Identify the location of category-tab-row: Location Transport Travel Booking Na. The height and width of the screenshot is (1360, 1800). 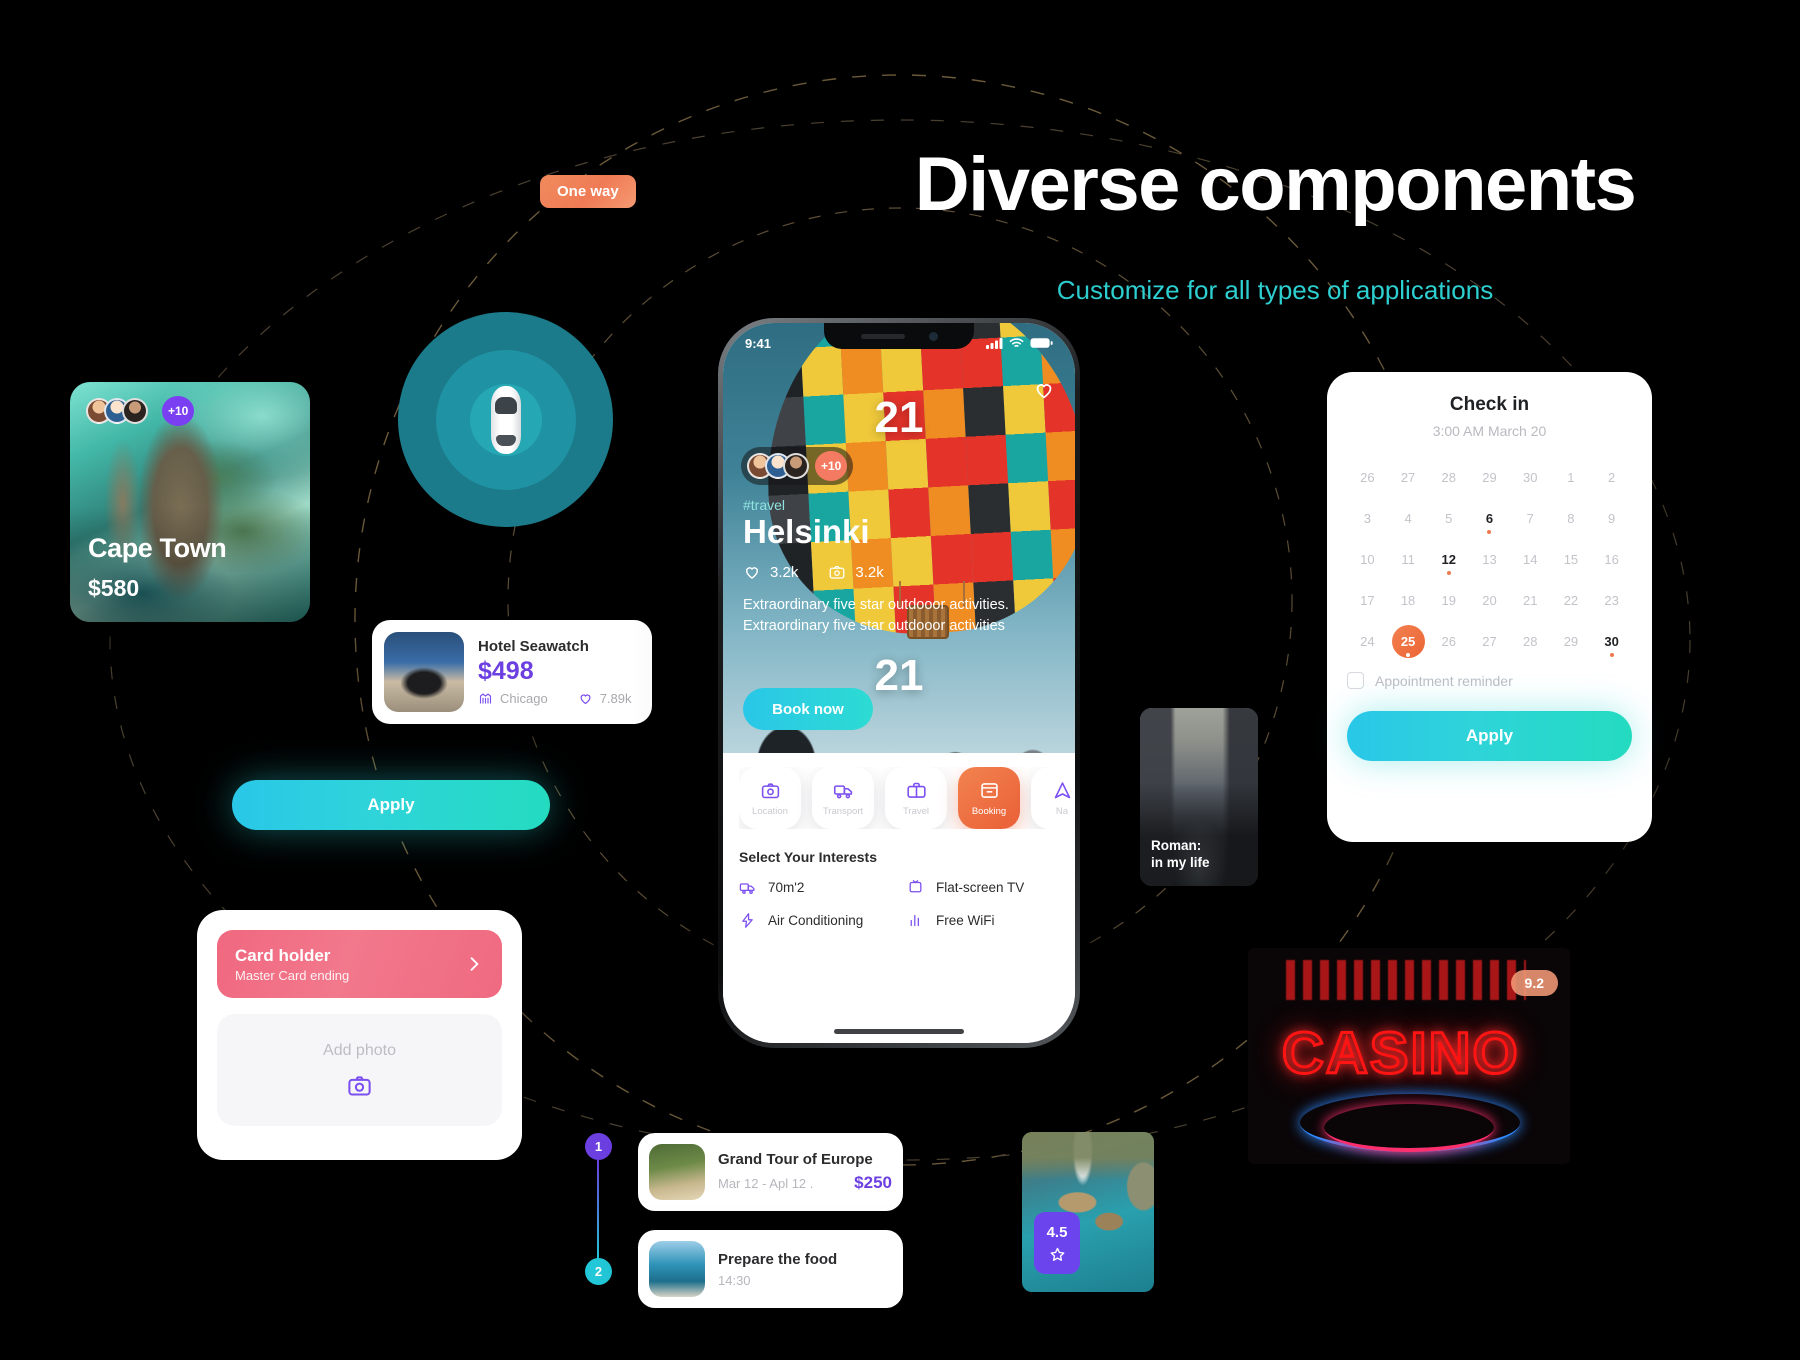
(907, 798).